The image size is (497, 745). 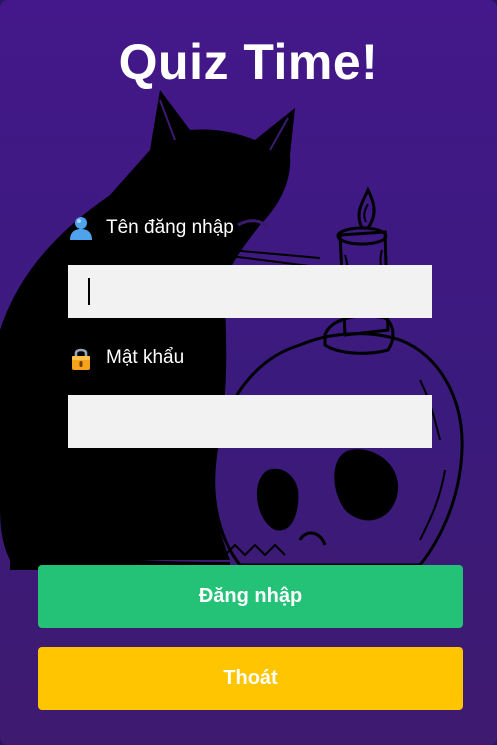 I want to click on lock-icon, so click(x=81, y=359).